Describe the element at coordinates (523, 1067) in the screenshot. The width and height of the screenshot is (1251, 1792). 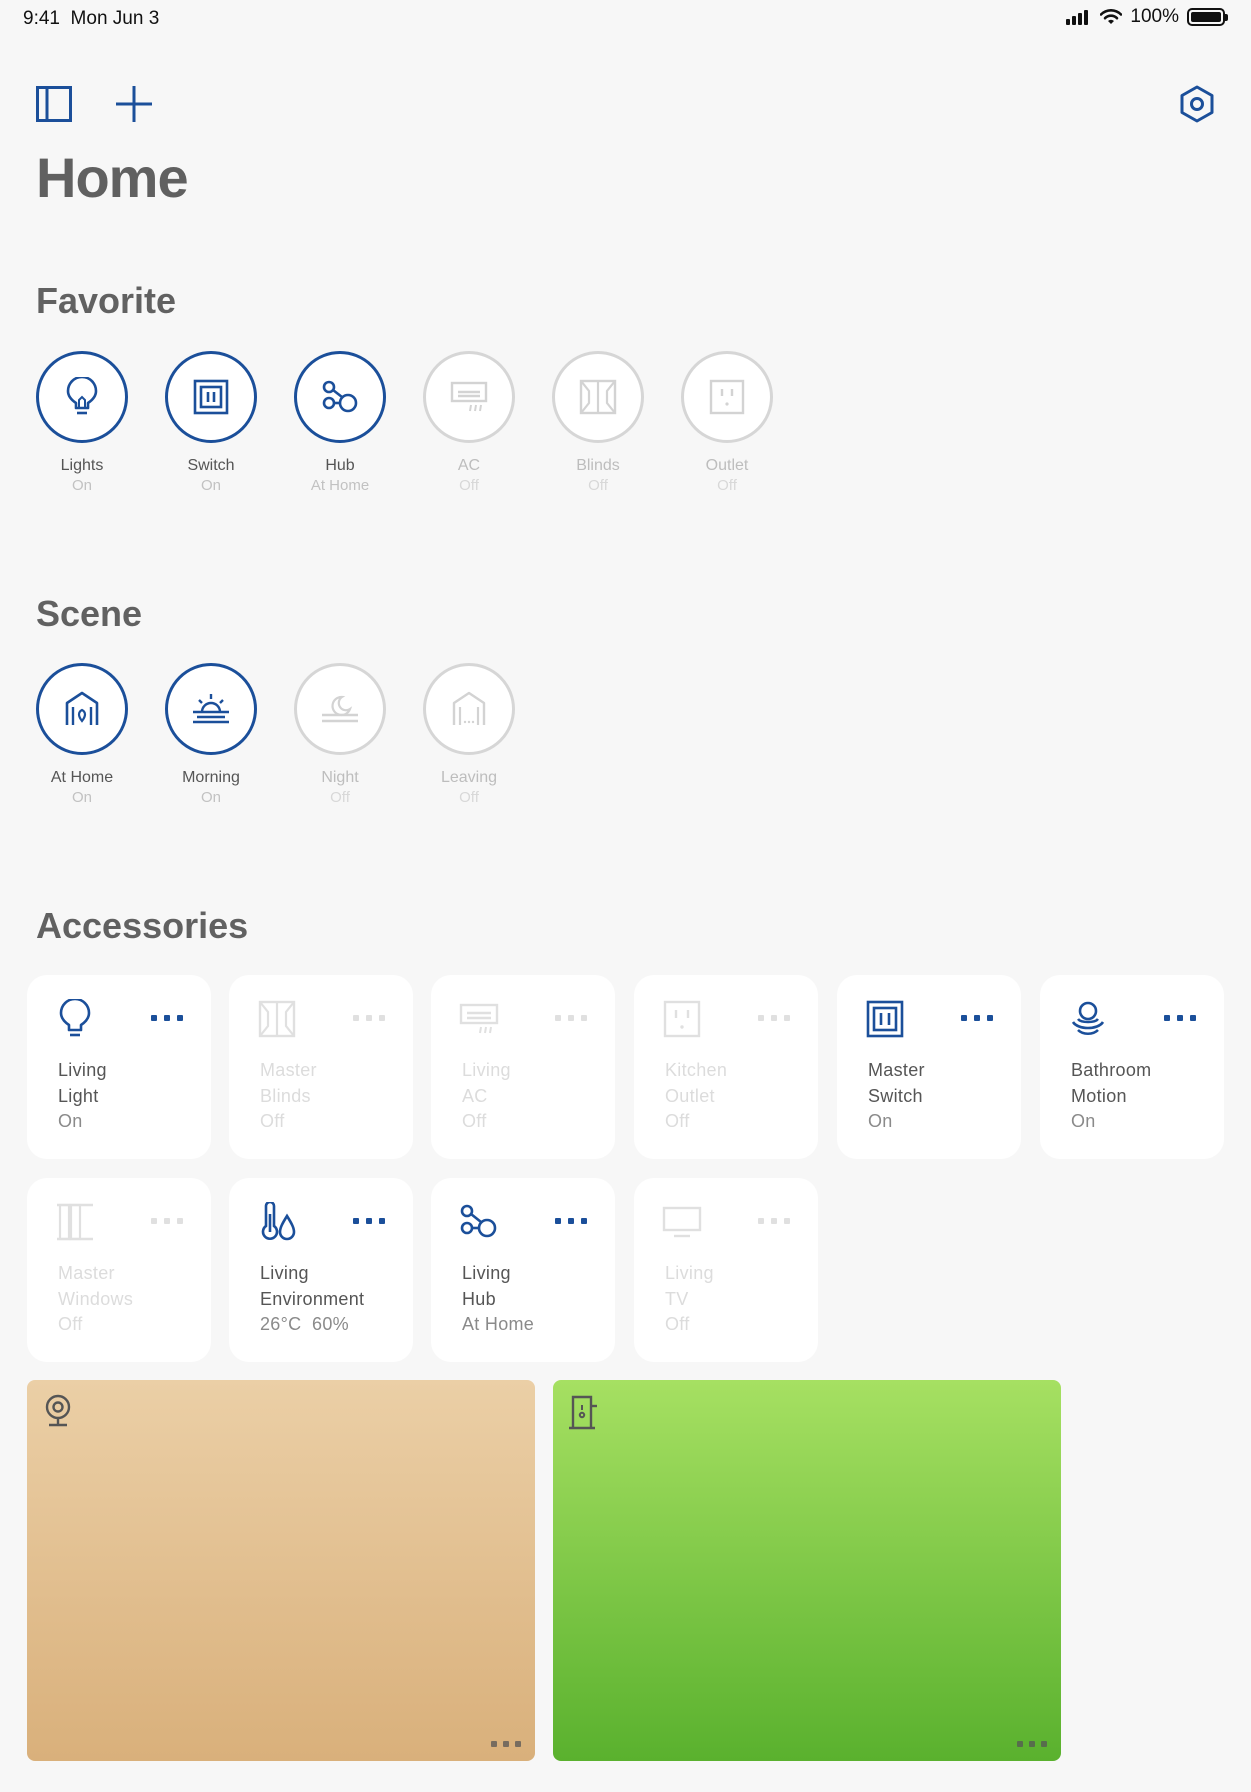
I see `accessory-tile: Living AC Off` at that location.